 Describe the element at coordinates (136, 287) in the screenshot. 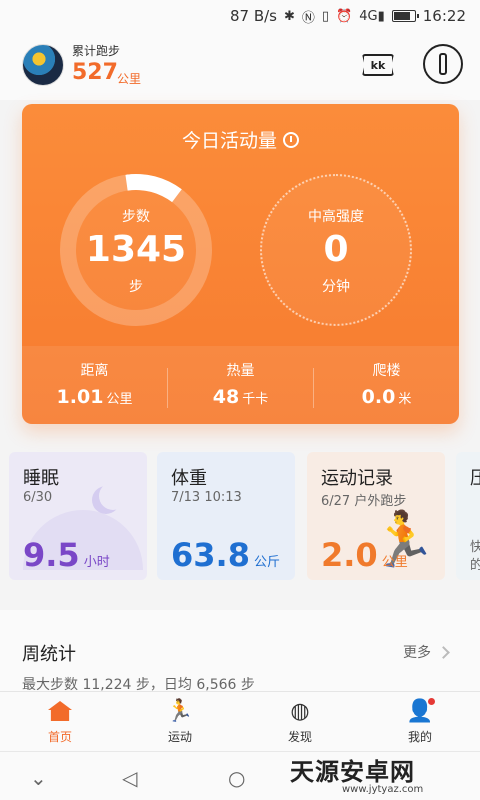

I see `steps-unit: 步` at that location.